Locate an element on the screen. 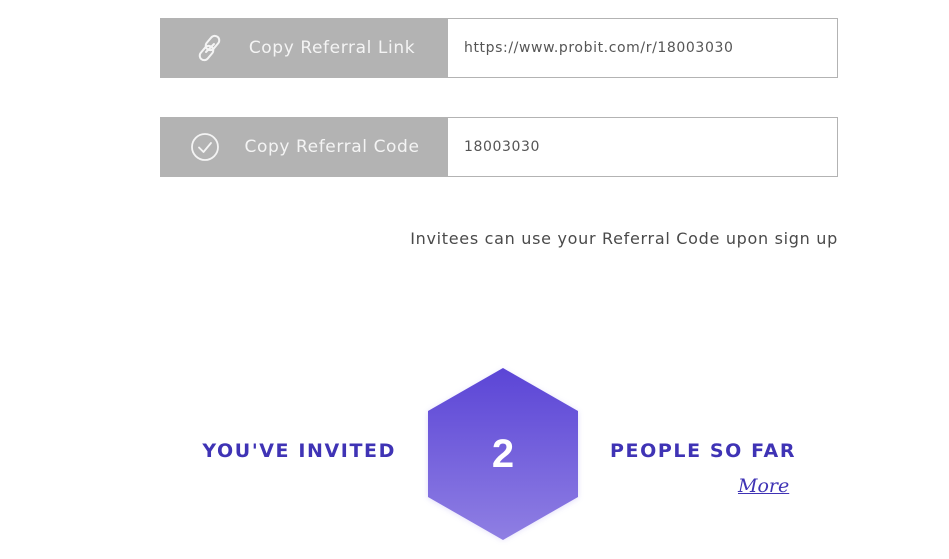 The image size is (949, 559). invited-count-hexagon: 2 is located at coordinates (503, 455).